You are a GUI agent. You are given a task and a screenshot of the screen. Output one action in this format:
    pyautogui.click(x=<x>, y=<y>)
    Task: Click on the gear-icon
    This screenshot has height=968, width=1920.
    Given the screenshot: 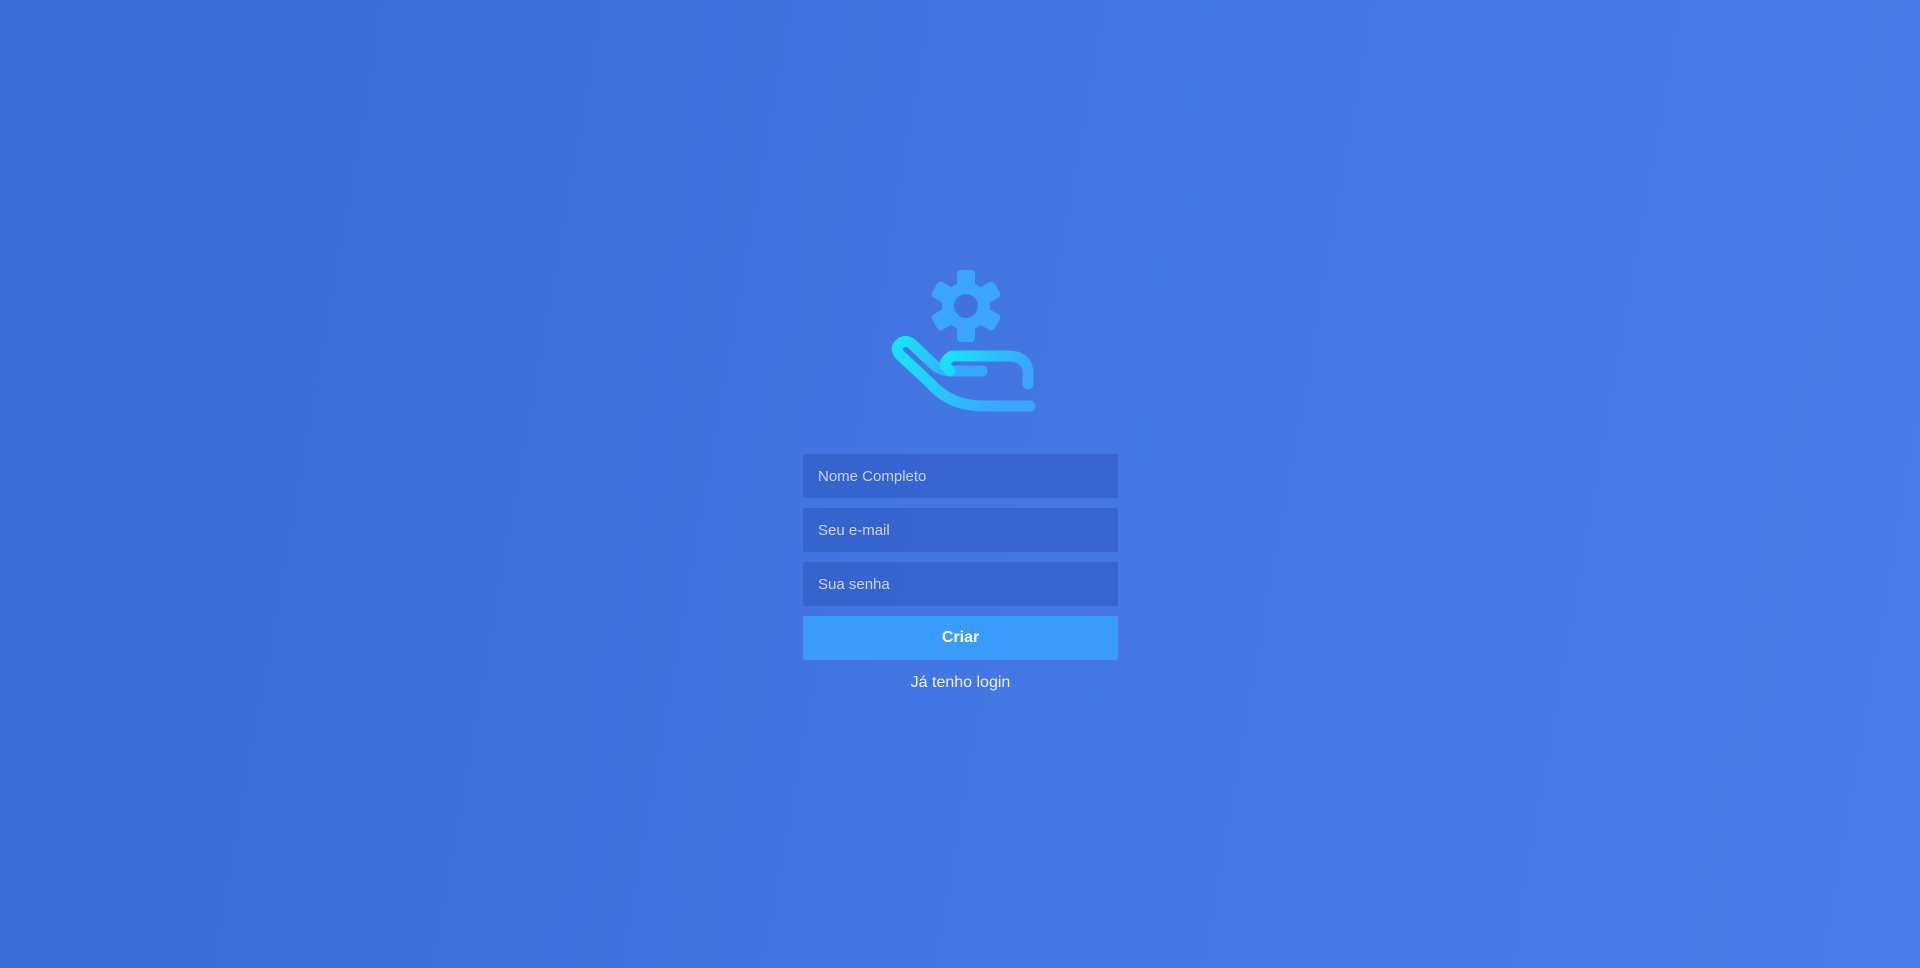 What is the action you would take?
    pyautogui.click(x=966, y=306)
    